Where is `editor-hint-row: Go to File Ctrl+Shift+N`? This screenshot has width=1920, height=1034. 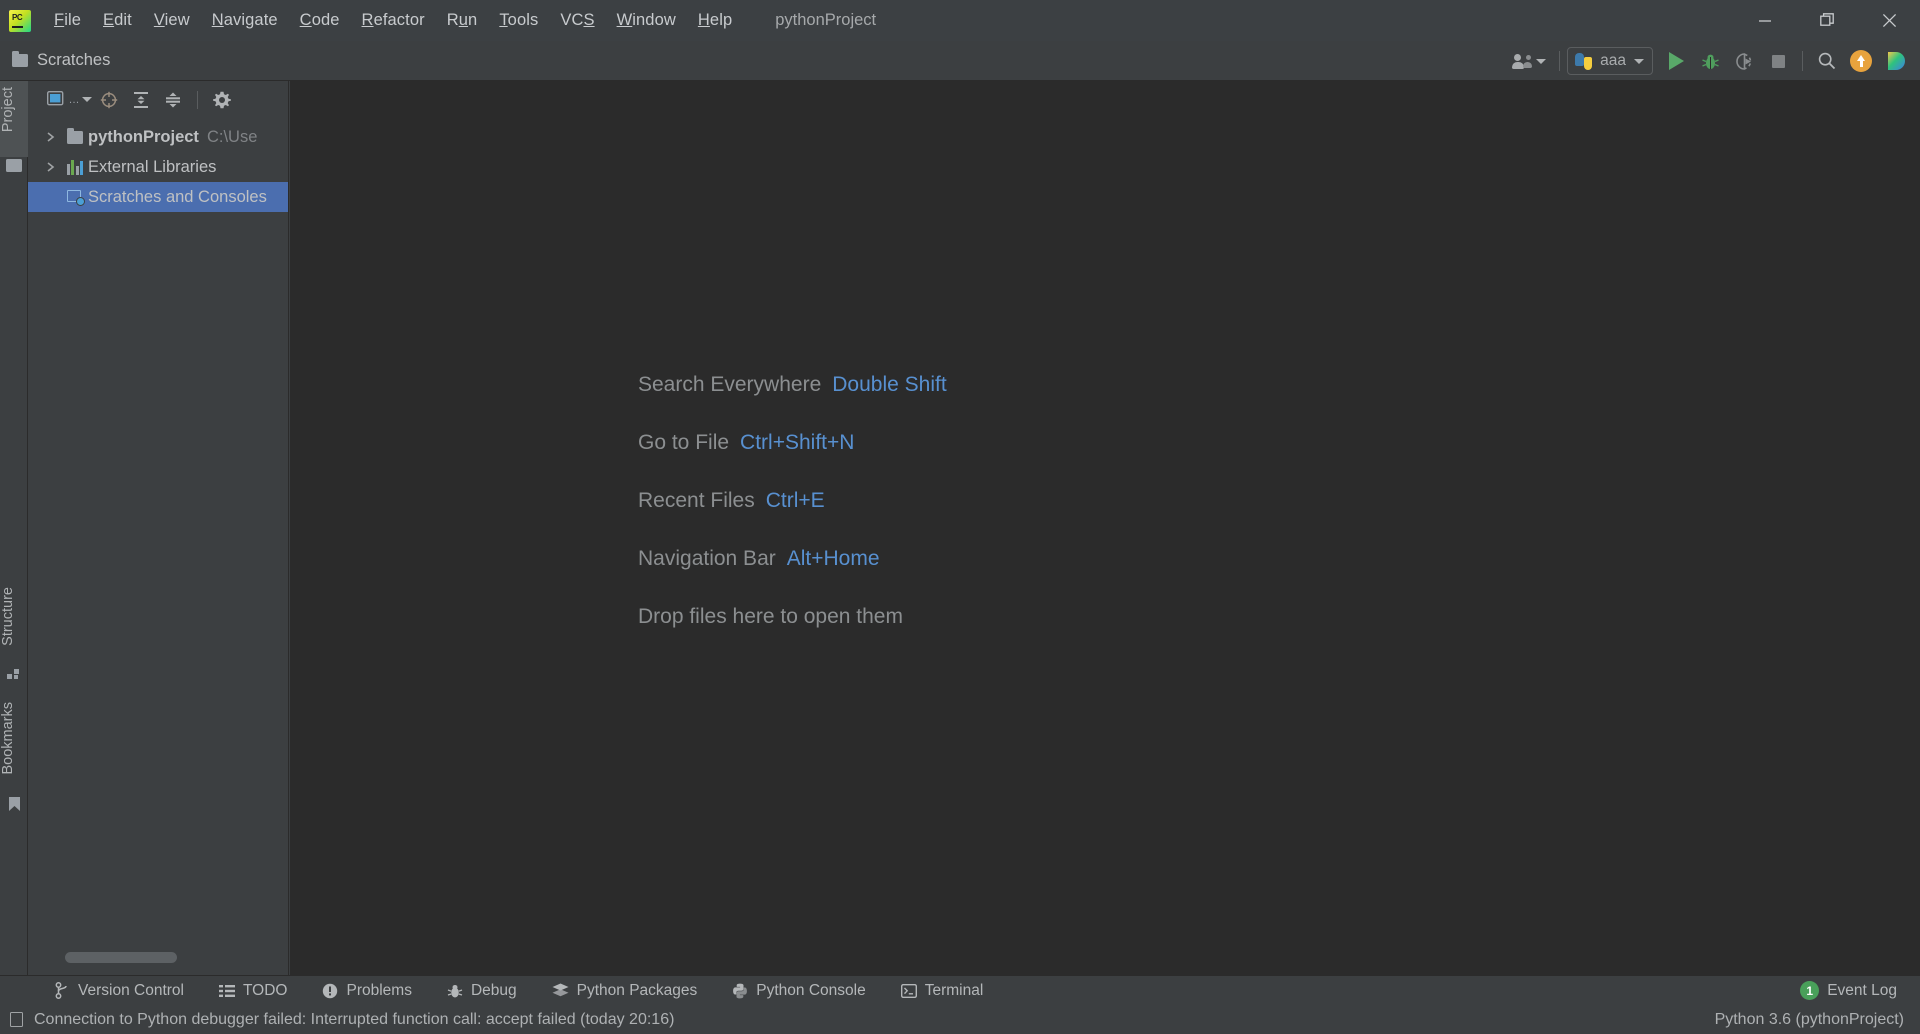
editor-hint-row: Go to File Ctrl+Shift+N is located at coordinates (792, 443).